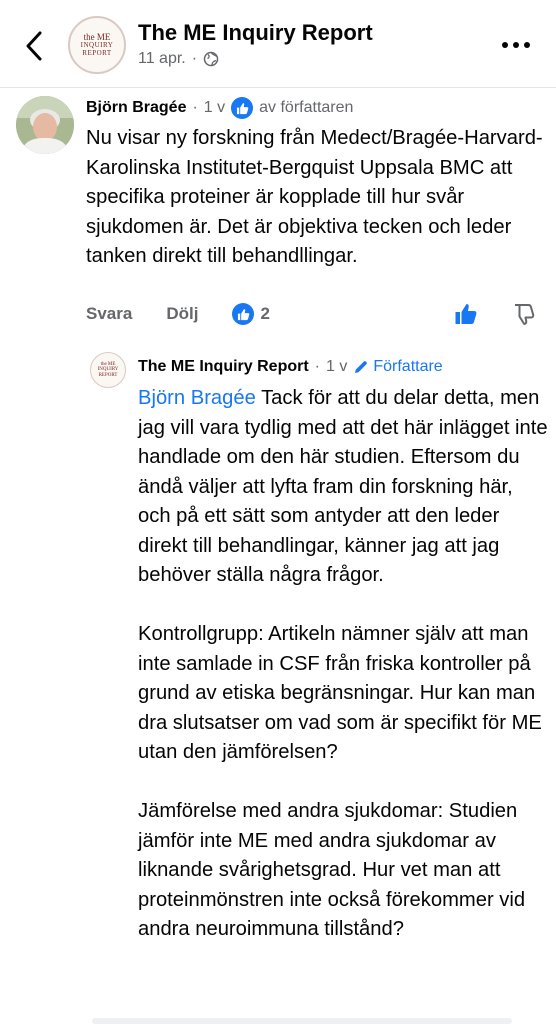  I want to click on back-button, so click(34, 46).